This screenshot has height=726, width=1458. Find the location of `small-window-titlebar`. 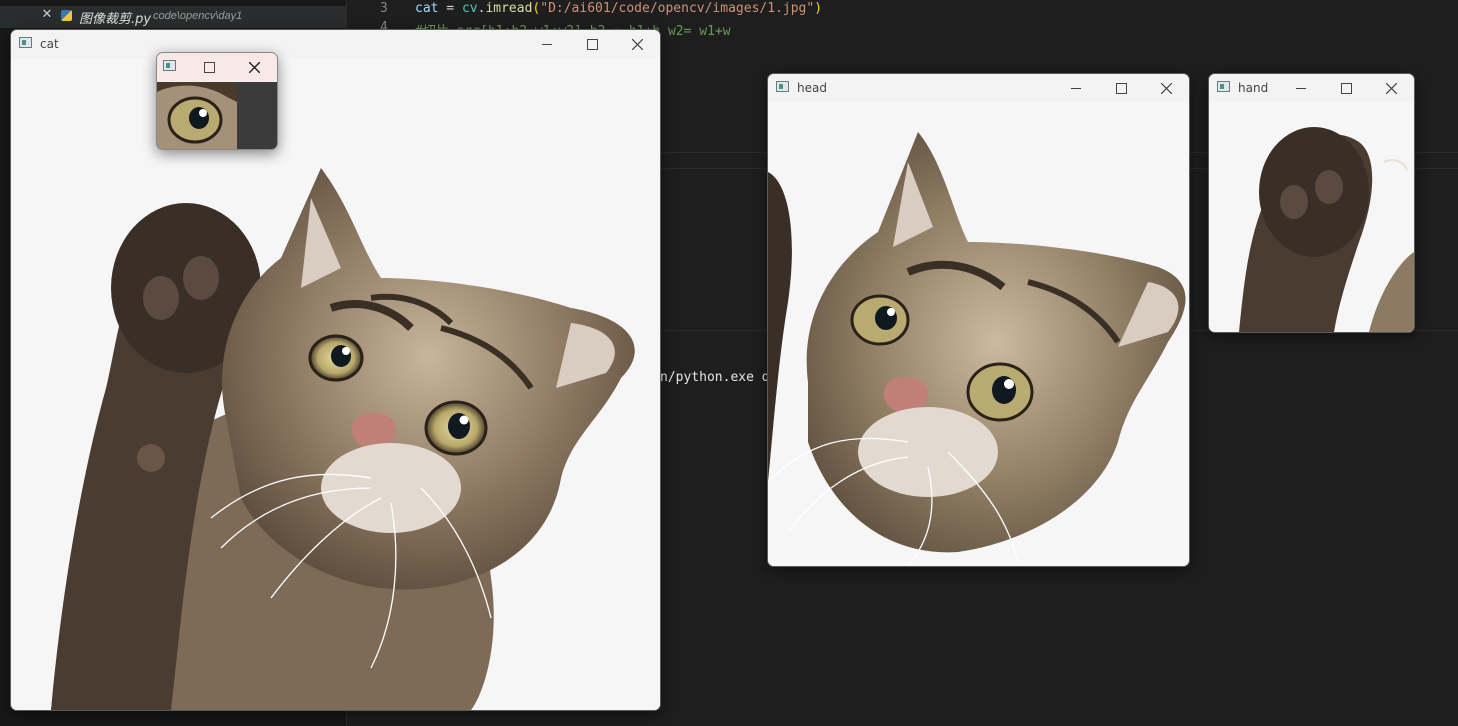

small-window-titlebar is located at coordinates (217, 67).